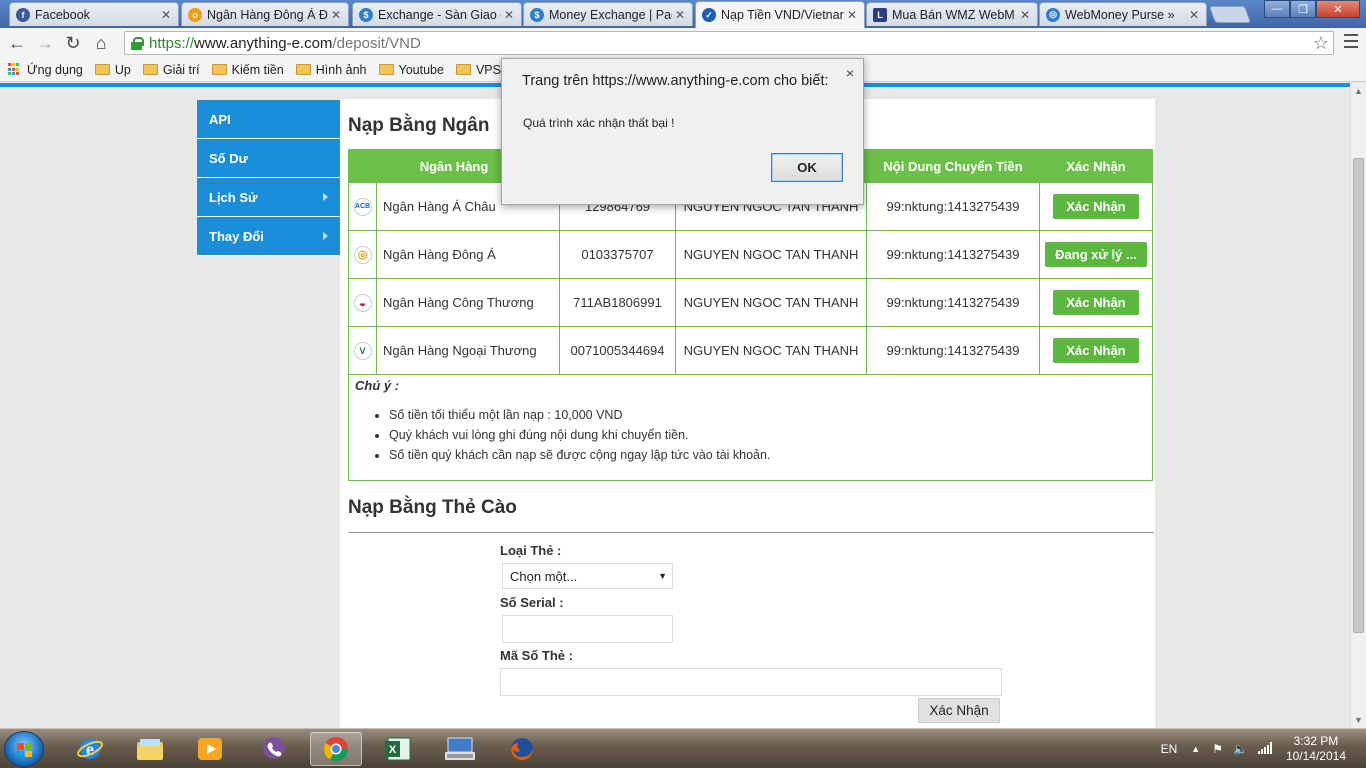 The height and width of the screenshot is (768, 1366). I want to click on dialog-ok-button: OK, so click(807, 167).